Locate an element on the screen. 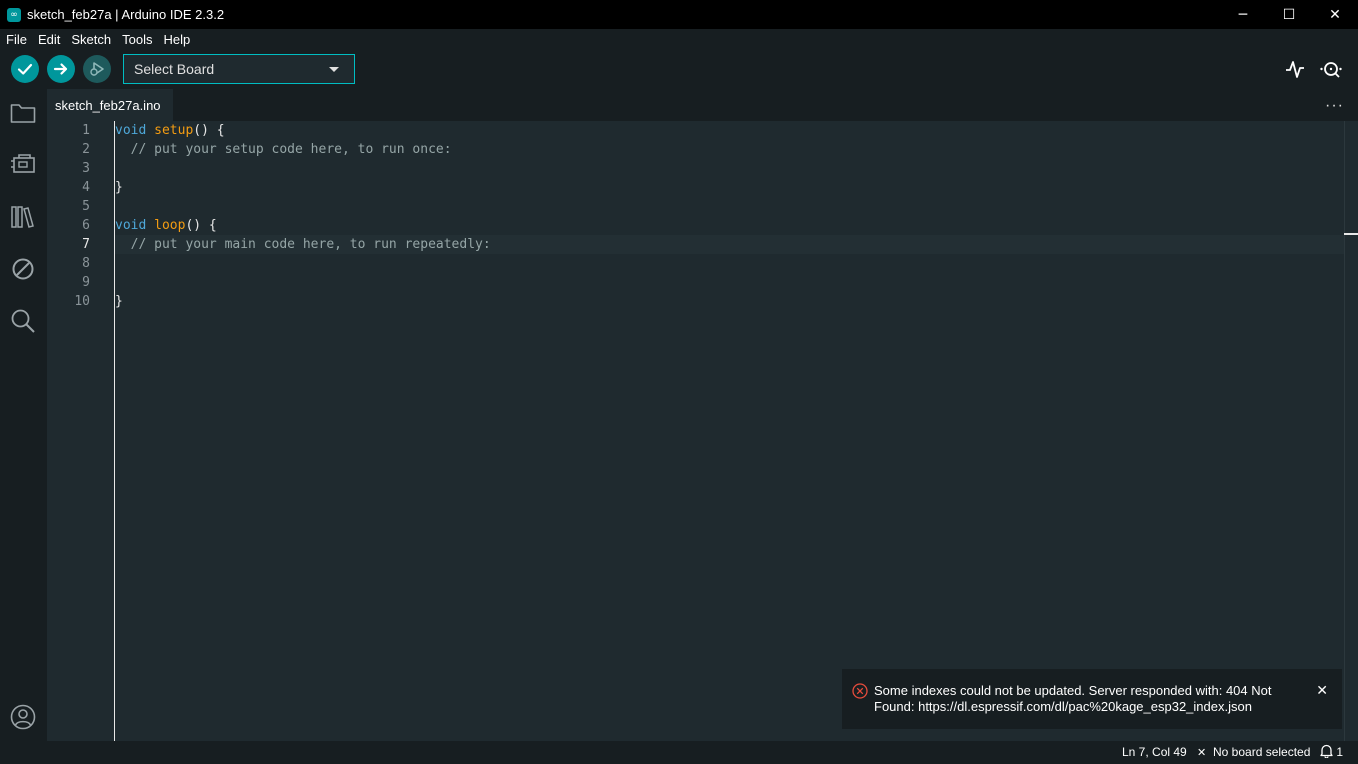 Image resolution: width=1358 pixels, height=764 pixels. code-line-9: } is located at coordinates (119, 301).